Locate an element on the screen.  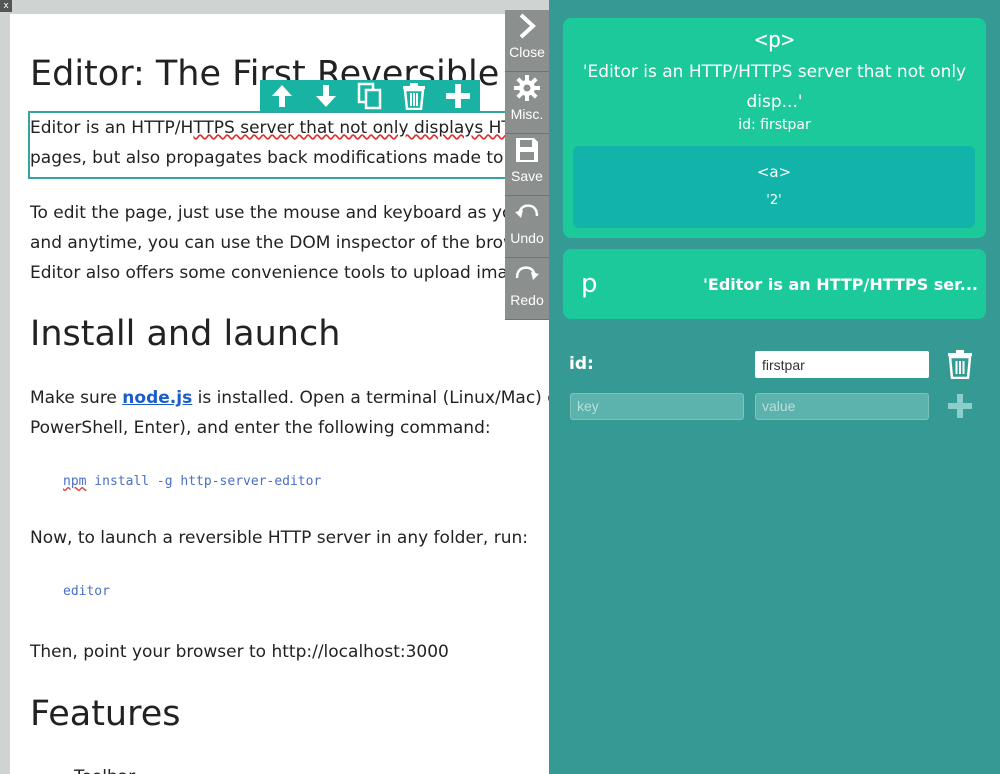
save-label: Save is located at coordinates (527, 176).